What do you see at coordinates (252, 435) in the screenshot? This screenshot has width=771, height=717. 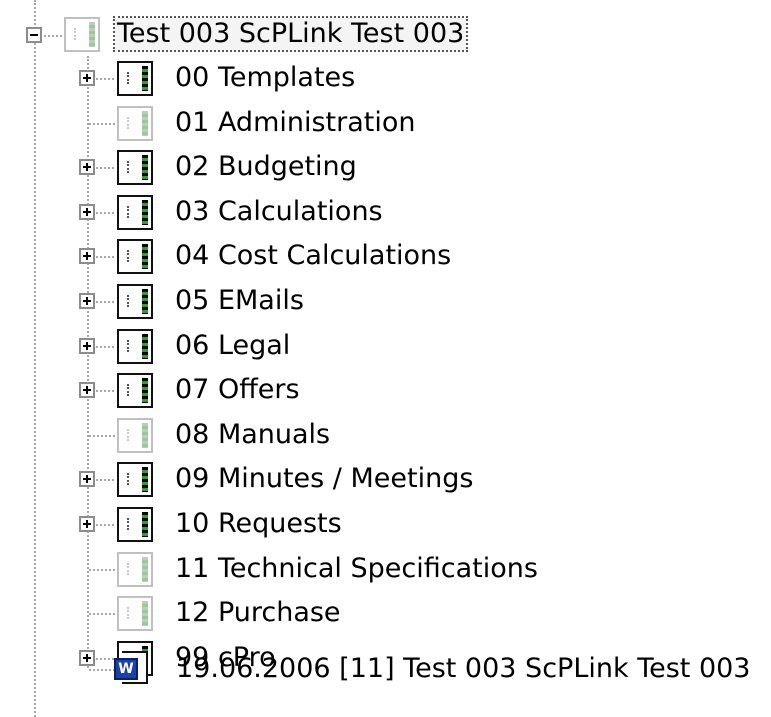 I see `folder-label: 08 Manuals` at bounding box center [252, 435].